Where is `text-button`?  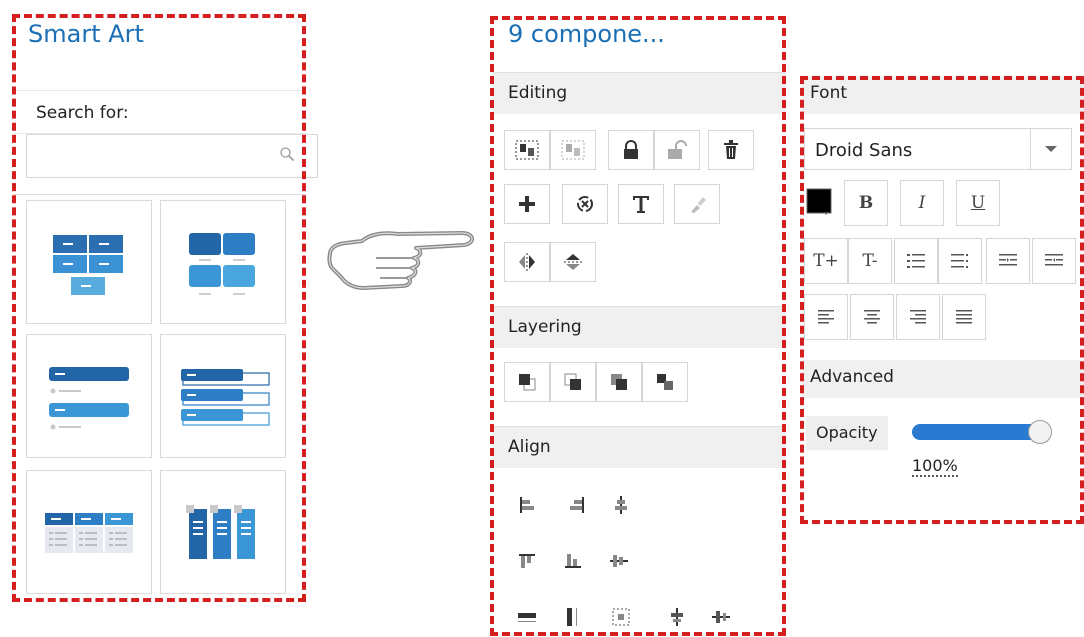 text-button is located at coordinates (641, 204).